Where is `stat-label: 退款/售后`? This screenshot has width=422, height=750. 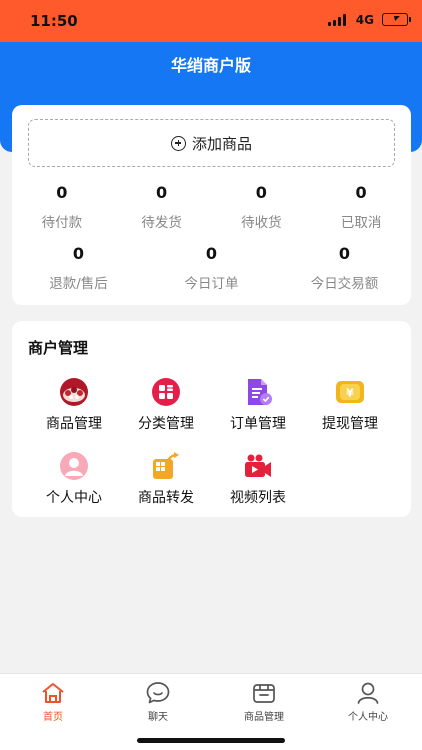
stat-label: 退款/售后 is located at coordinates (78, 284).